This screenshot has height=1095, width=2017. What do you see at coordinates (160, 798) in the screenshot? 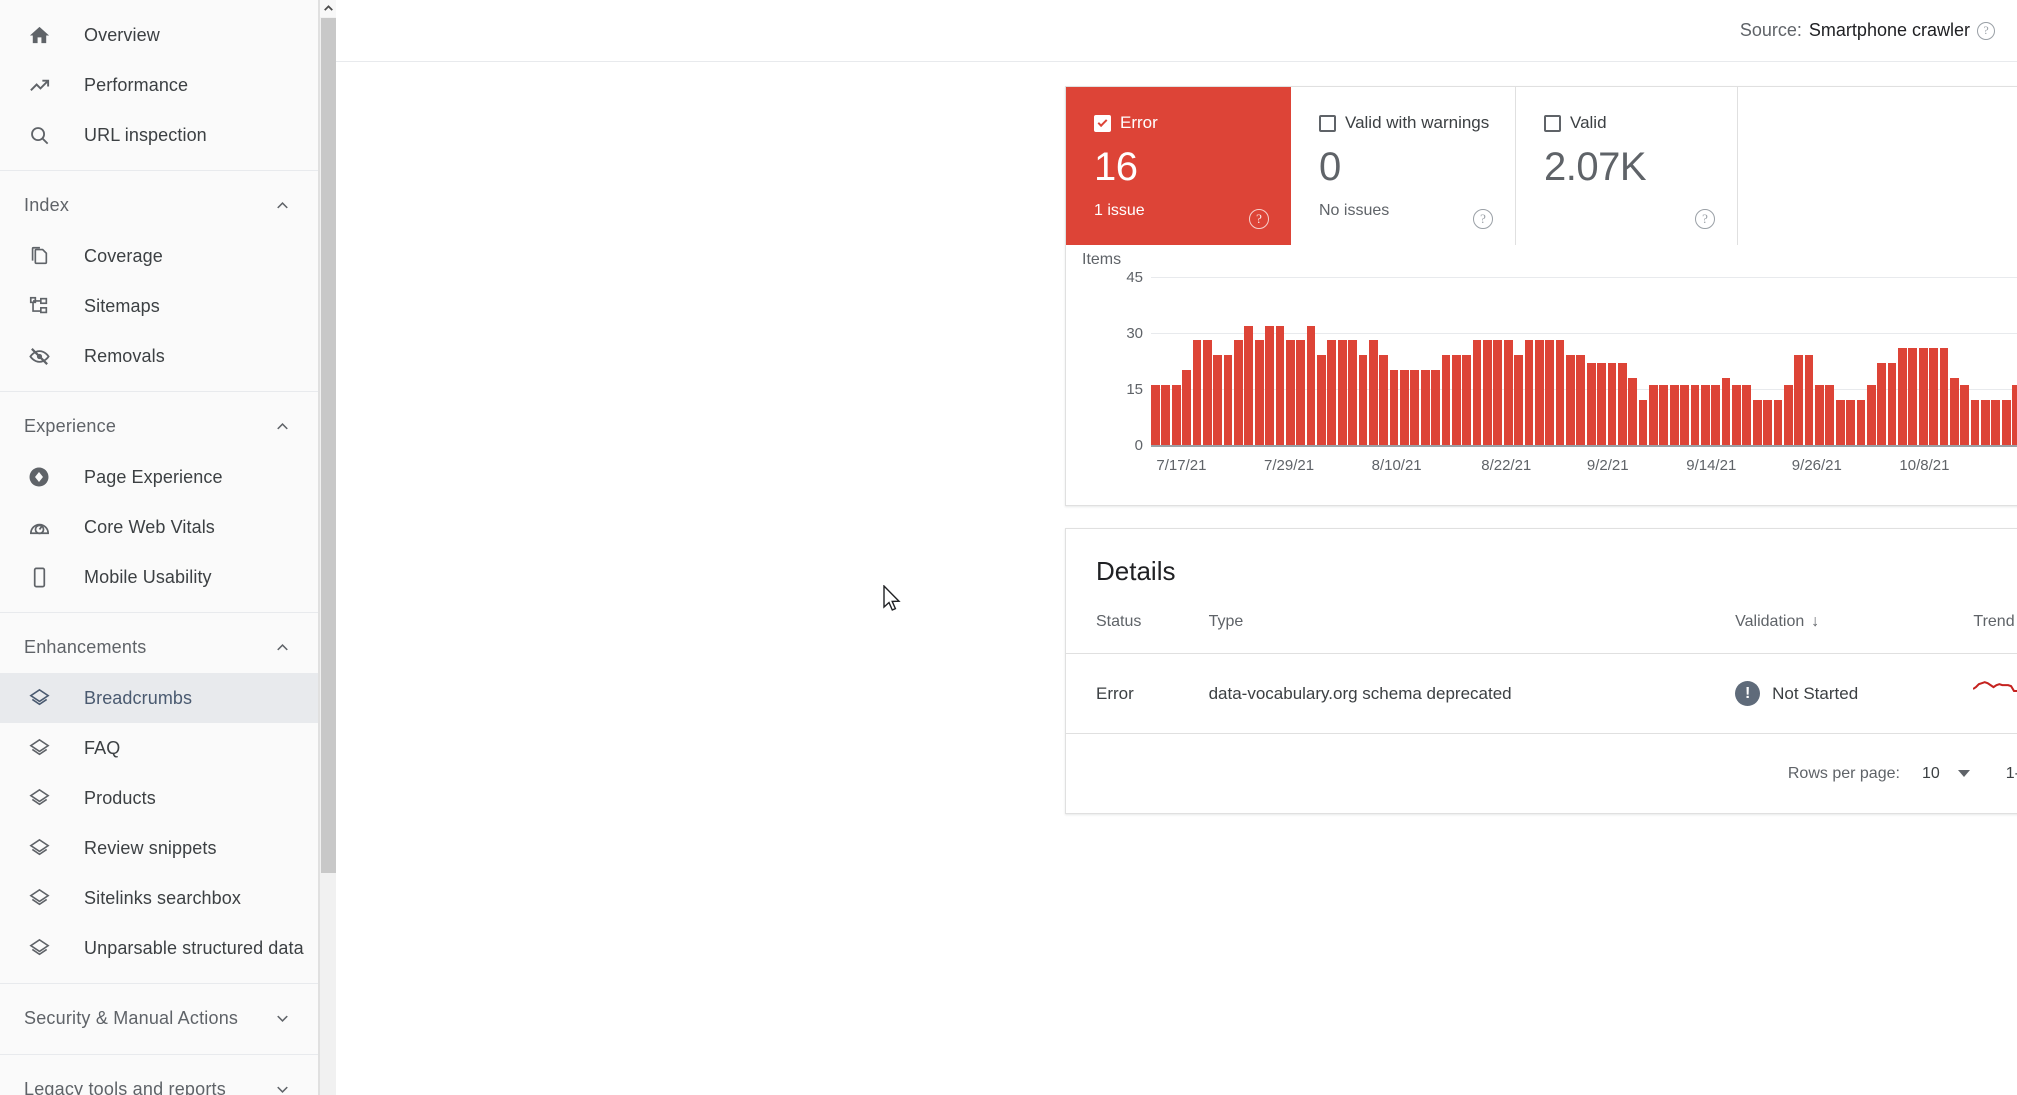
I see `sidebar-item-products: Products` at bounding box center [160, 798].